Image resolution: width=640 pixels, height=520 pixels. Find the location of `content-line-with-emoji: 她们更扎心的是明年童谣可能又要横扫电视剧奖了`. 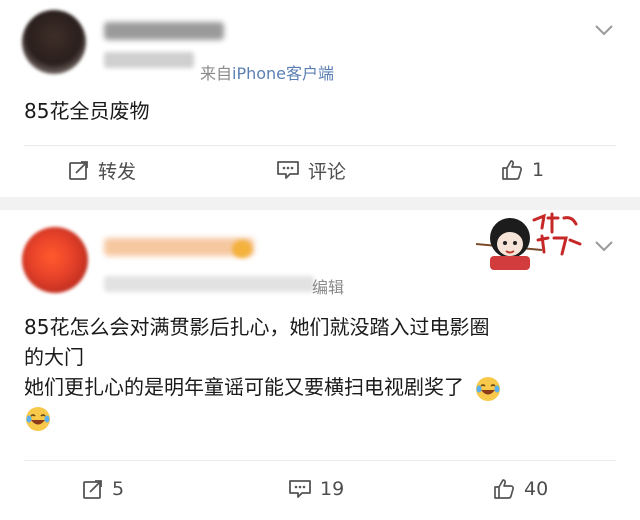

content-line-with-emoji: 她们更扎心的是明年童谣可能又要横扫电视剧奖了 is located at coordinates (263, 387).